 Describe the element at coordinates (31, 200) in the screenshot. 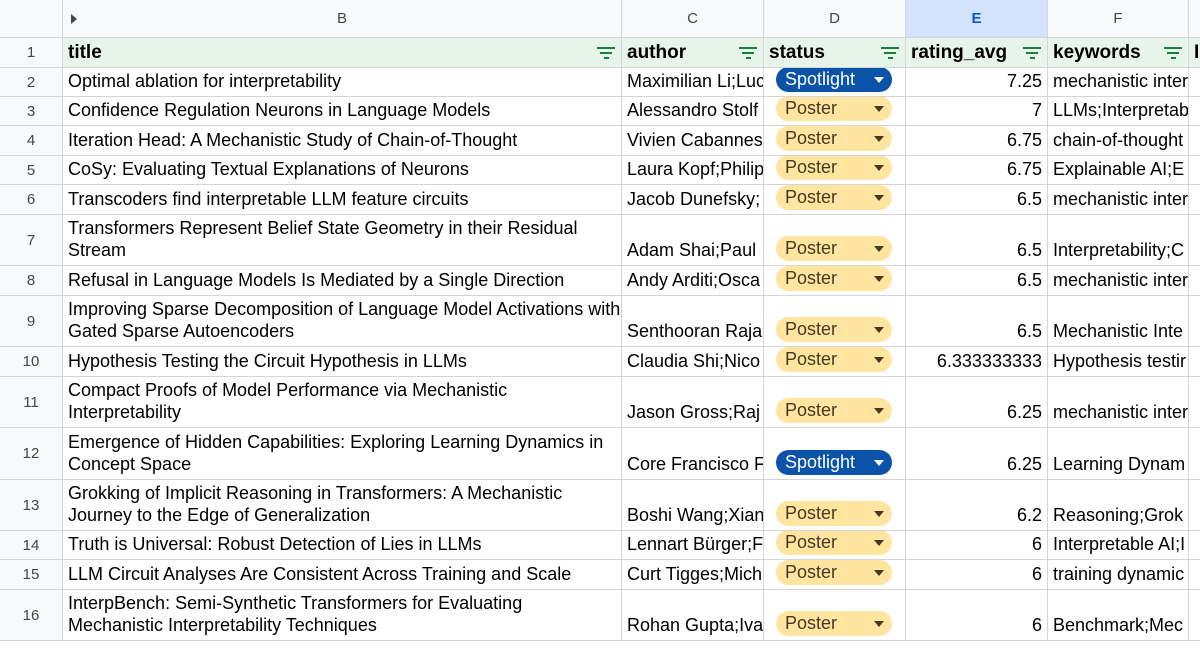

I see `row-header-6: 6` at that location.